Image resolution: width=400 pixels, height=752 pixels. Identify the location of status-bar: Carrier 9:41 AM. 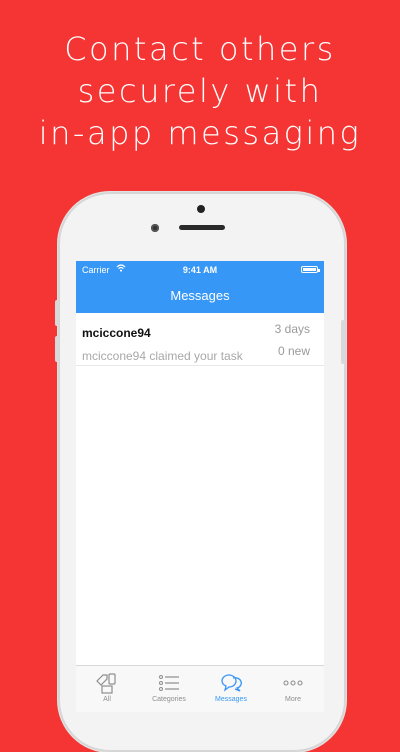
(200, 270).